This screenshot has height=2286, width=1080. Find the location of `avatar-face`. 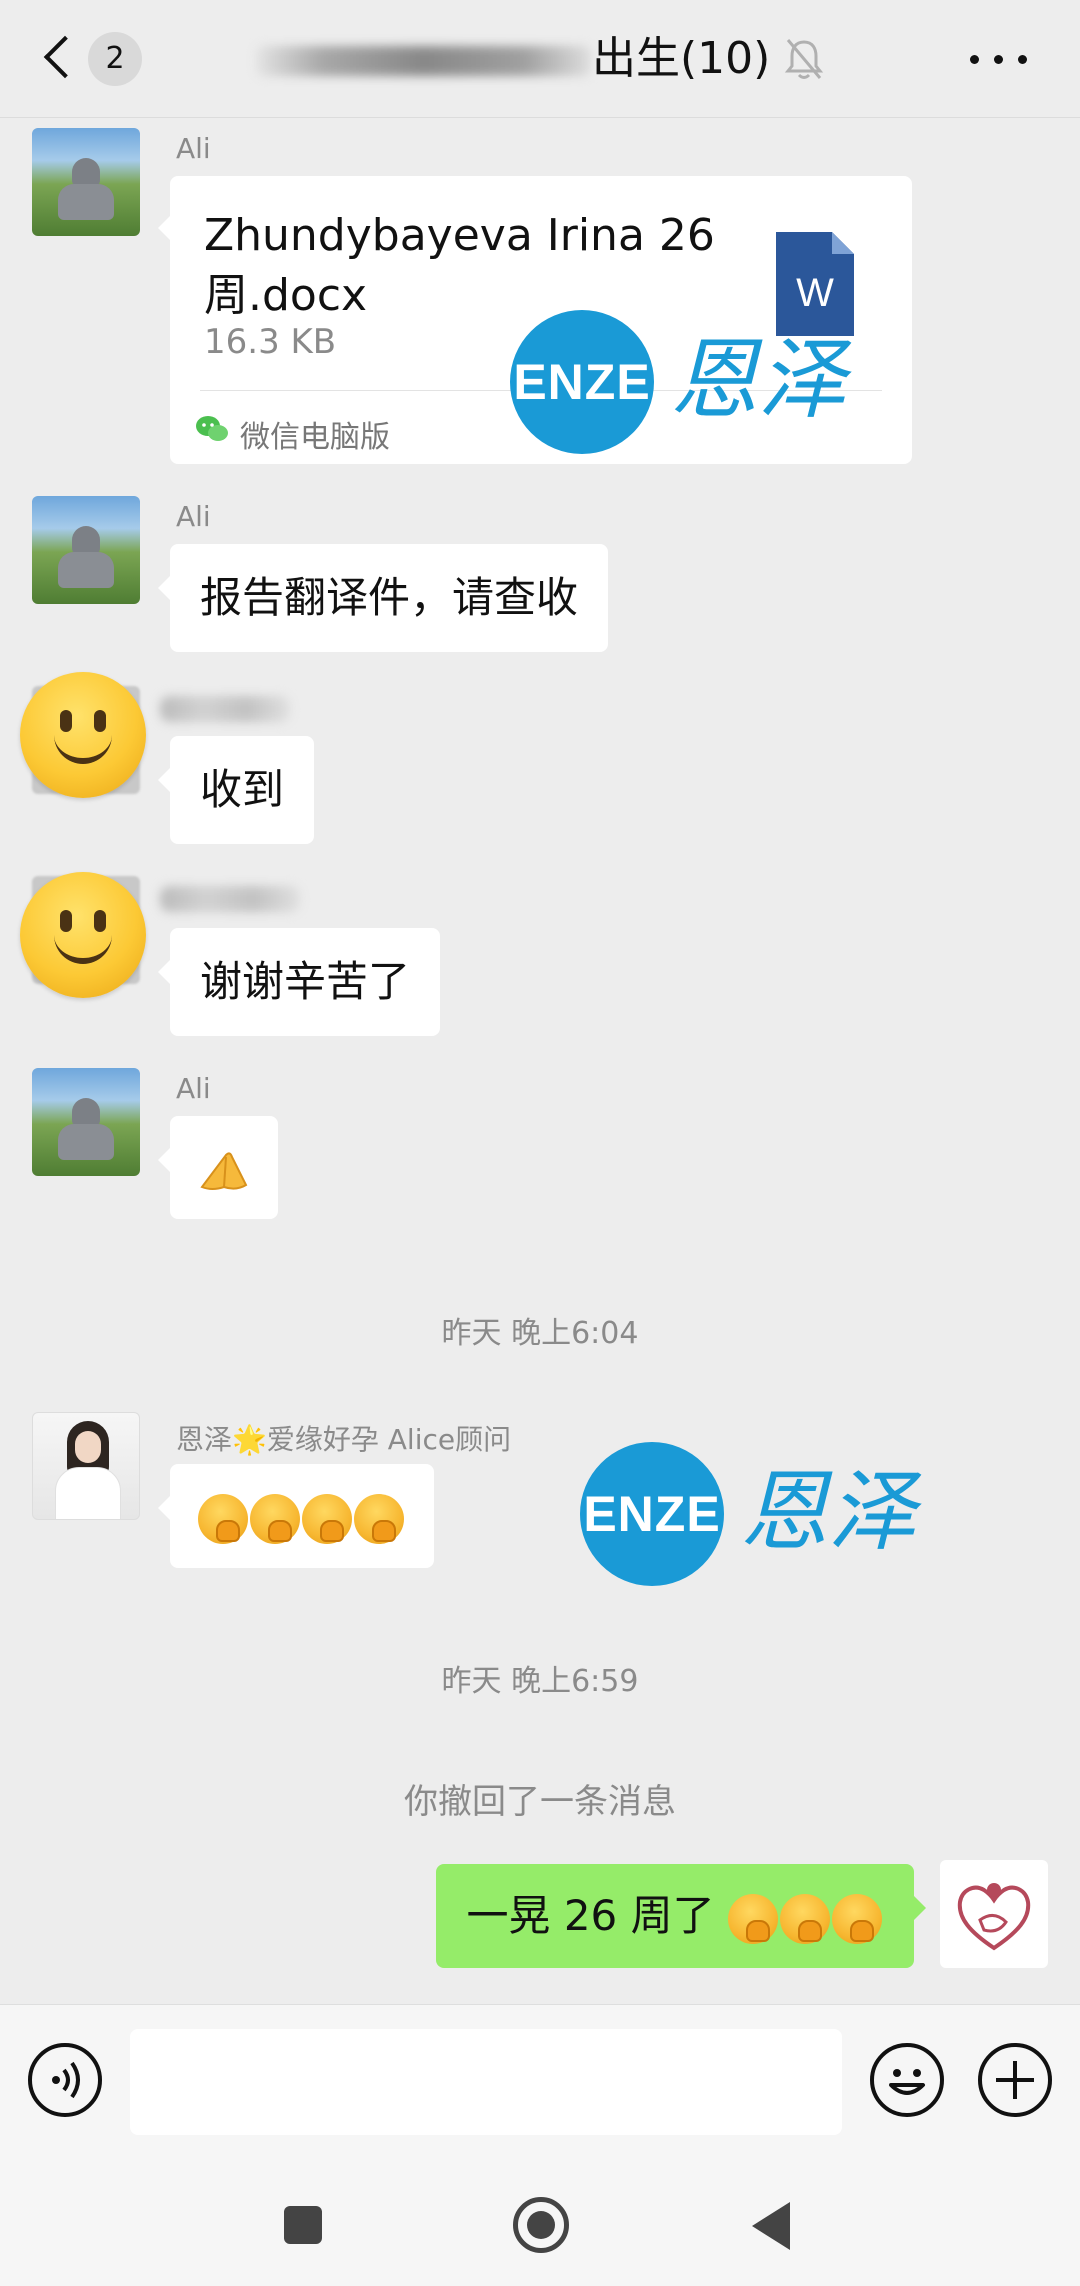

avatar-face is located at coordinates (88, 1447).